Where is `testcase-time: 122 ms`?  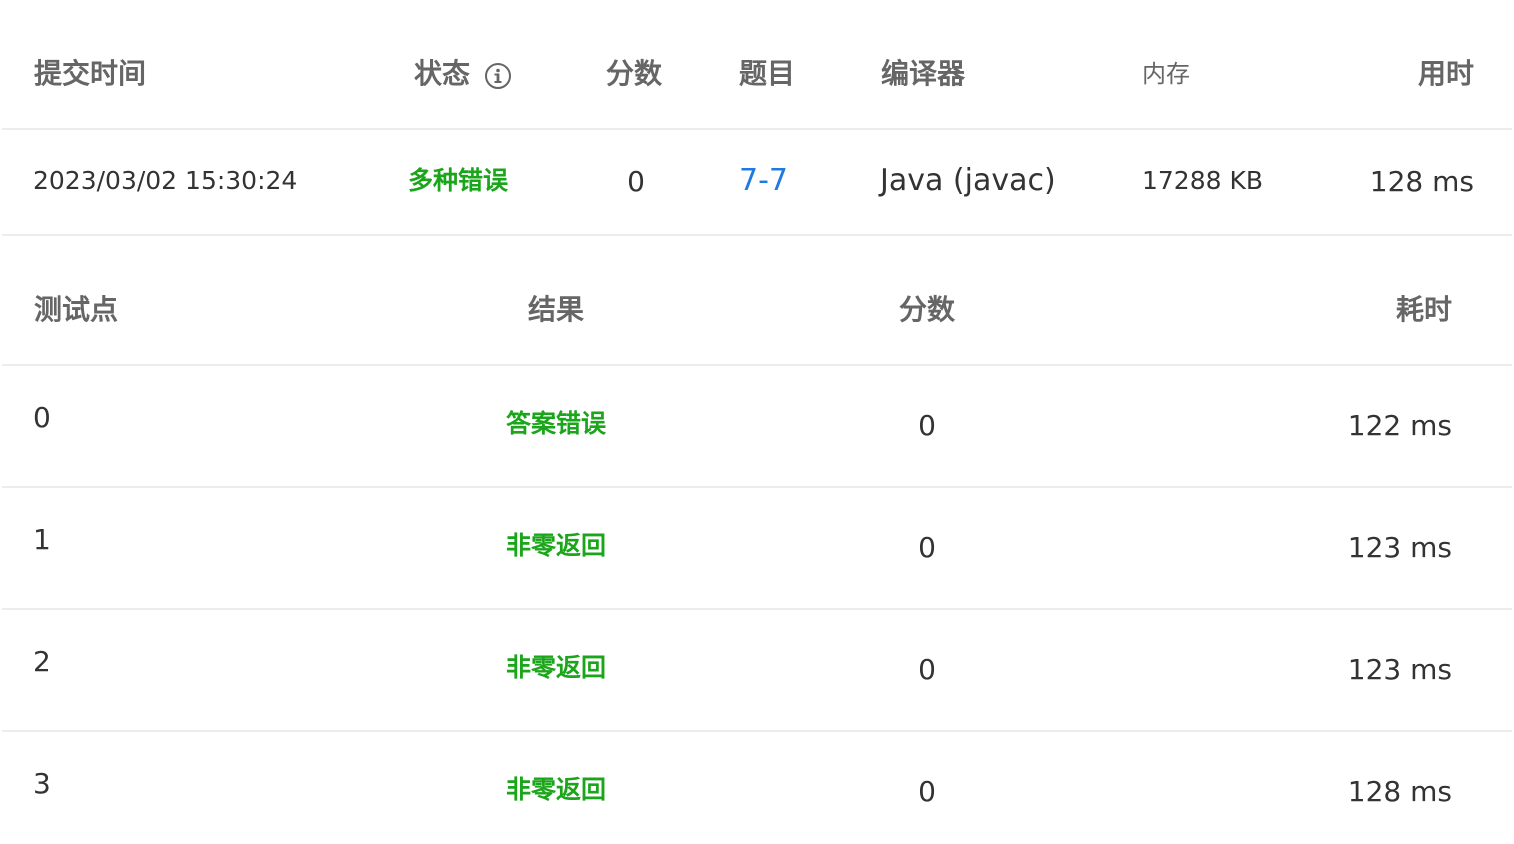 testcase-time: 122 ms is located at coordinates (1399, 425).